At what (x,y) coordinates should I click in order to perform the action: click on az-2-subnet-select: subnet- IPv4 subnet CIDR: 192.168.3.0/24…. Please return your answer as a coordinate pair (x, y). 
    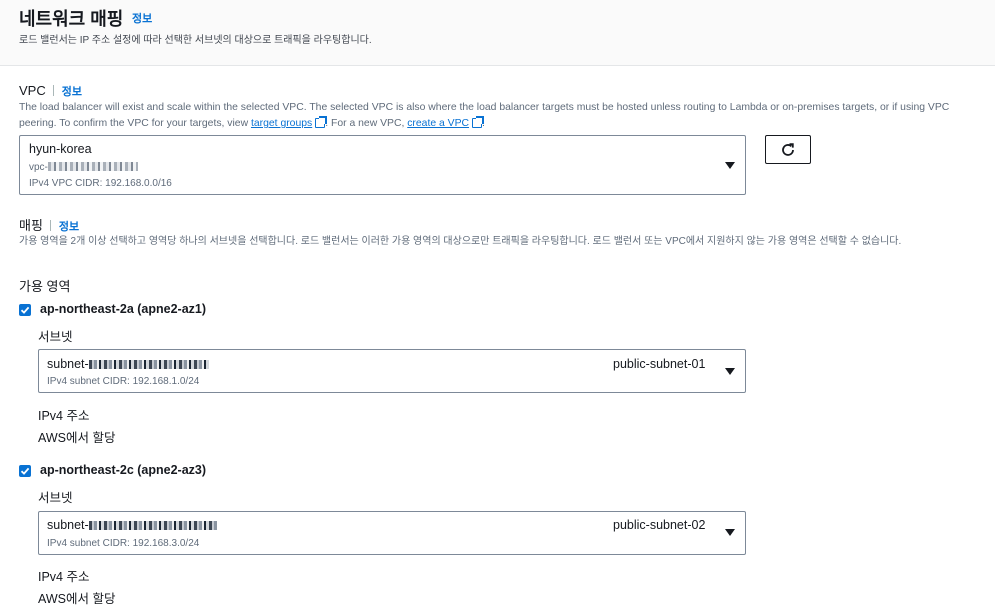
    Looking at the image, I should click on (392, 533).